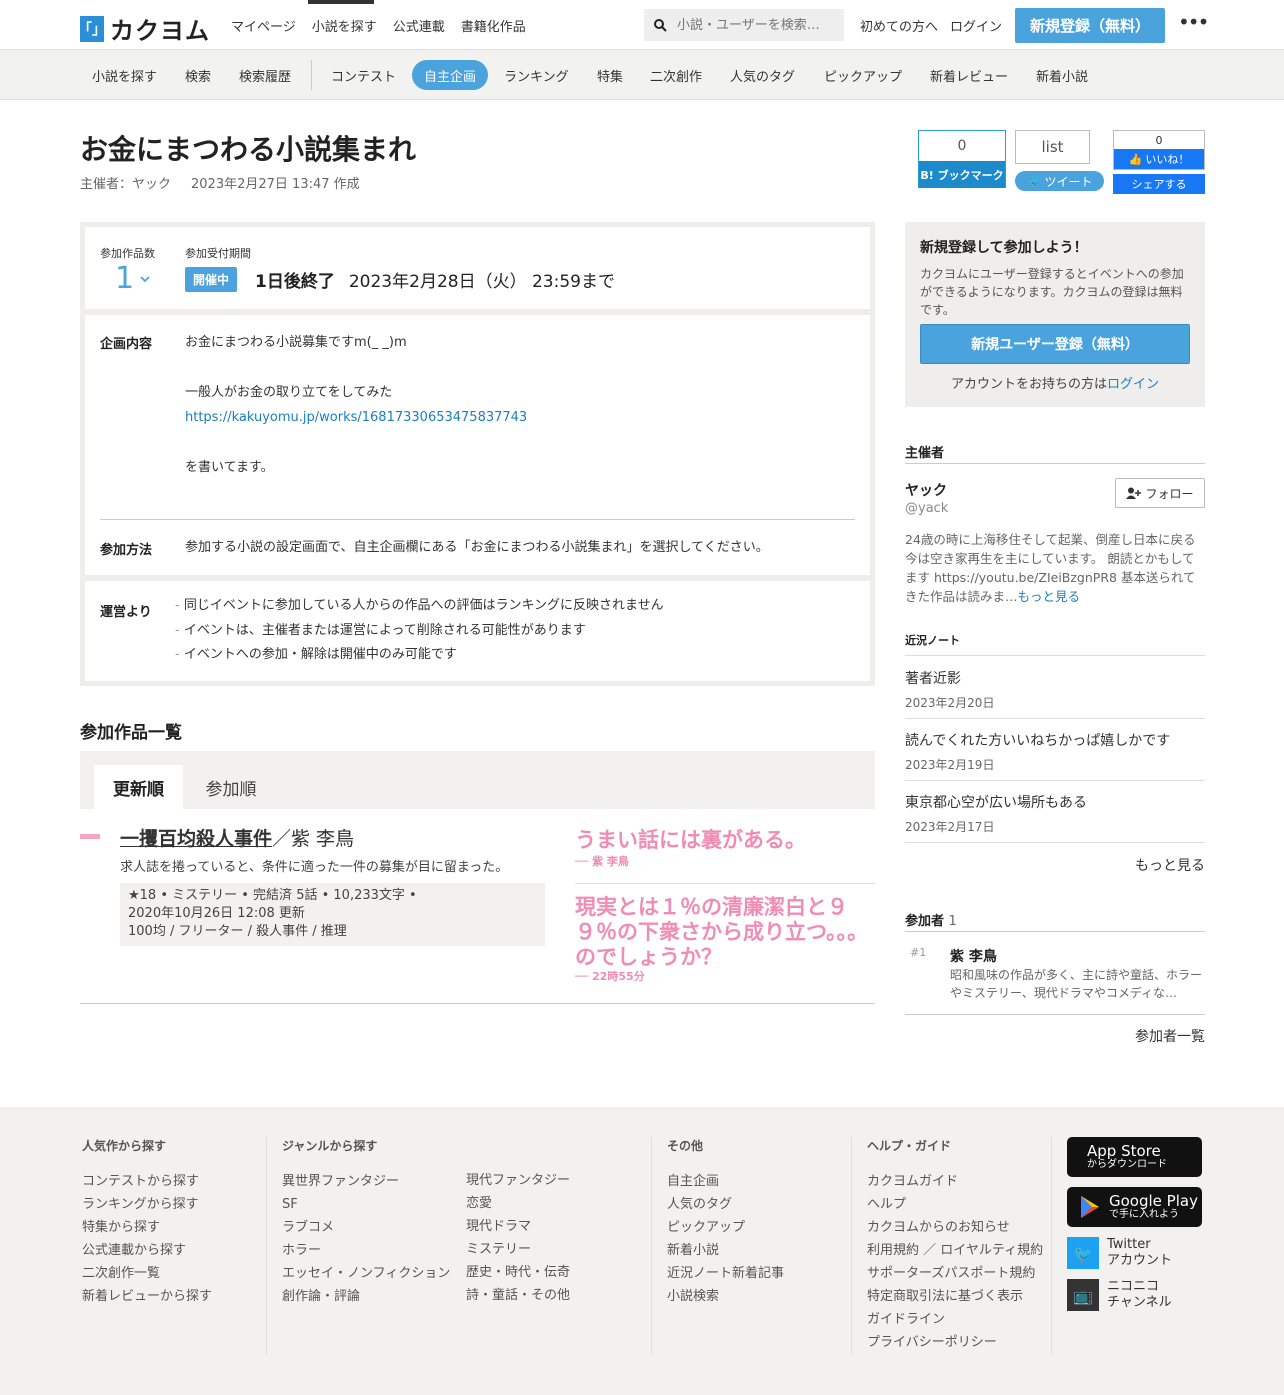  Describe the element at coordinates (216, 913) in the screenshot. I see `work-updated: 2020年10月26日 12:08 更新` at that location.